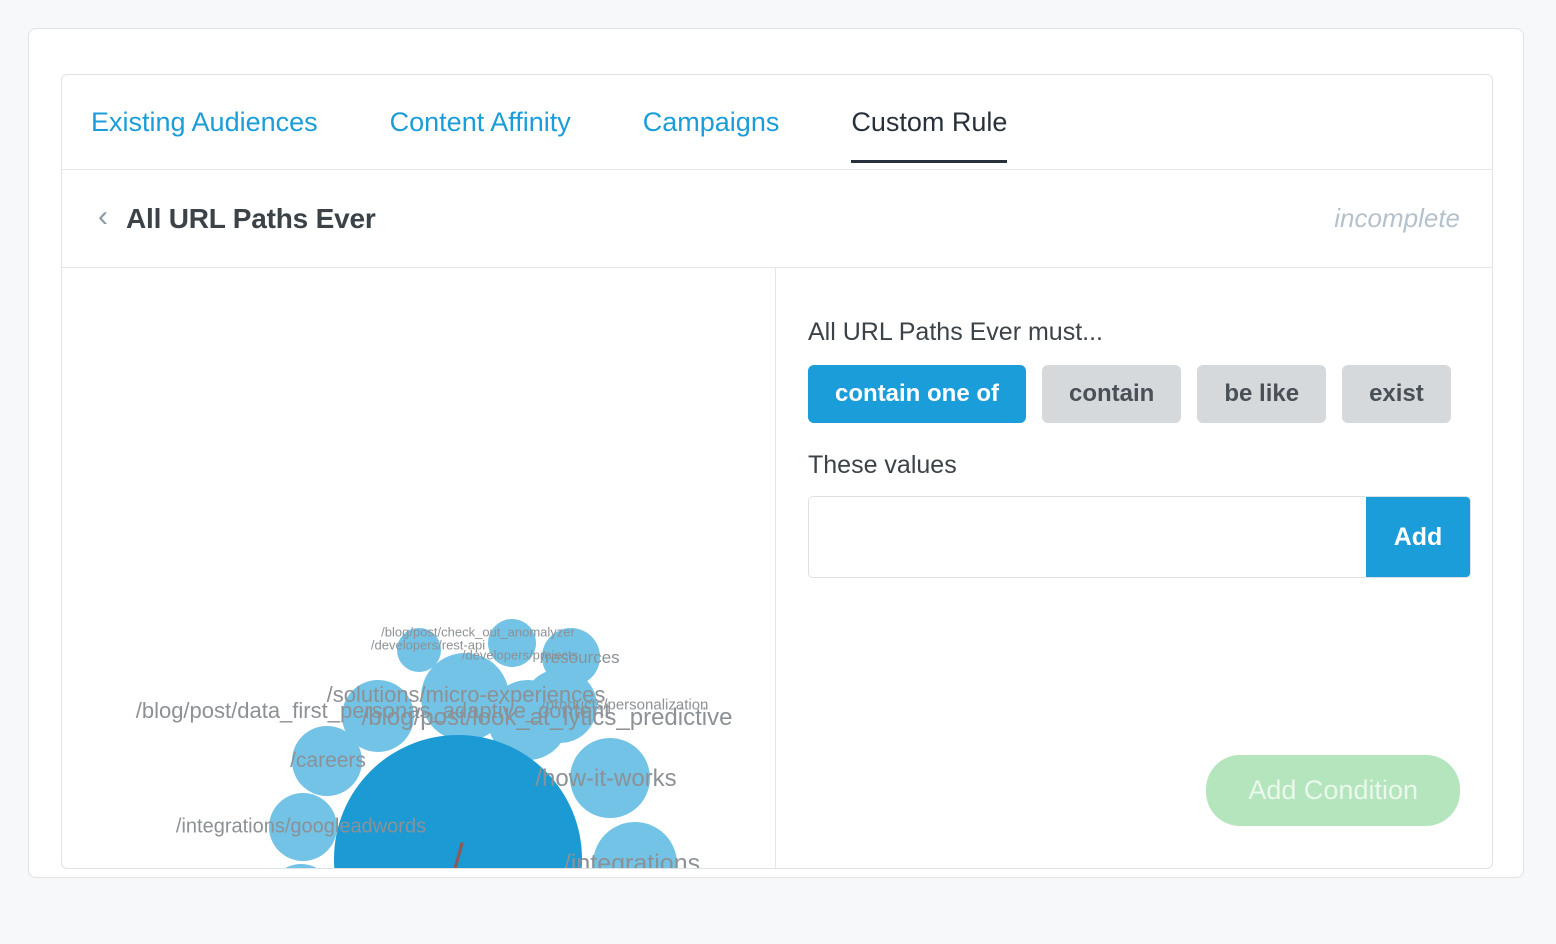 The height and width of the screenshot is (944, 1556). Describe the element at coordinates (1397, 218) in the screenshot. I see `status-badge: incomplete` at that location.